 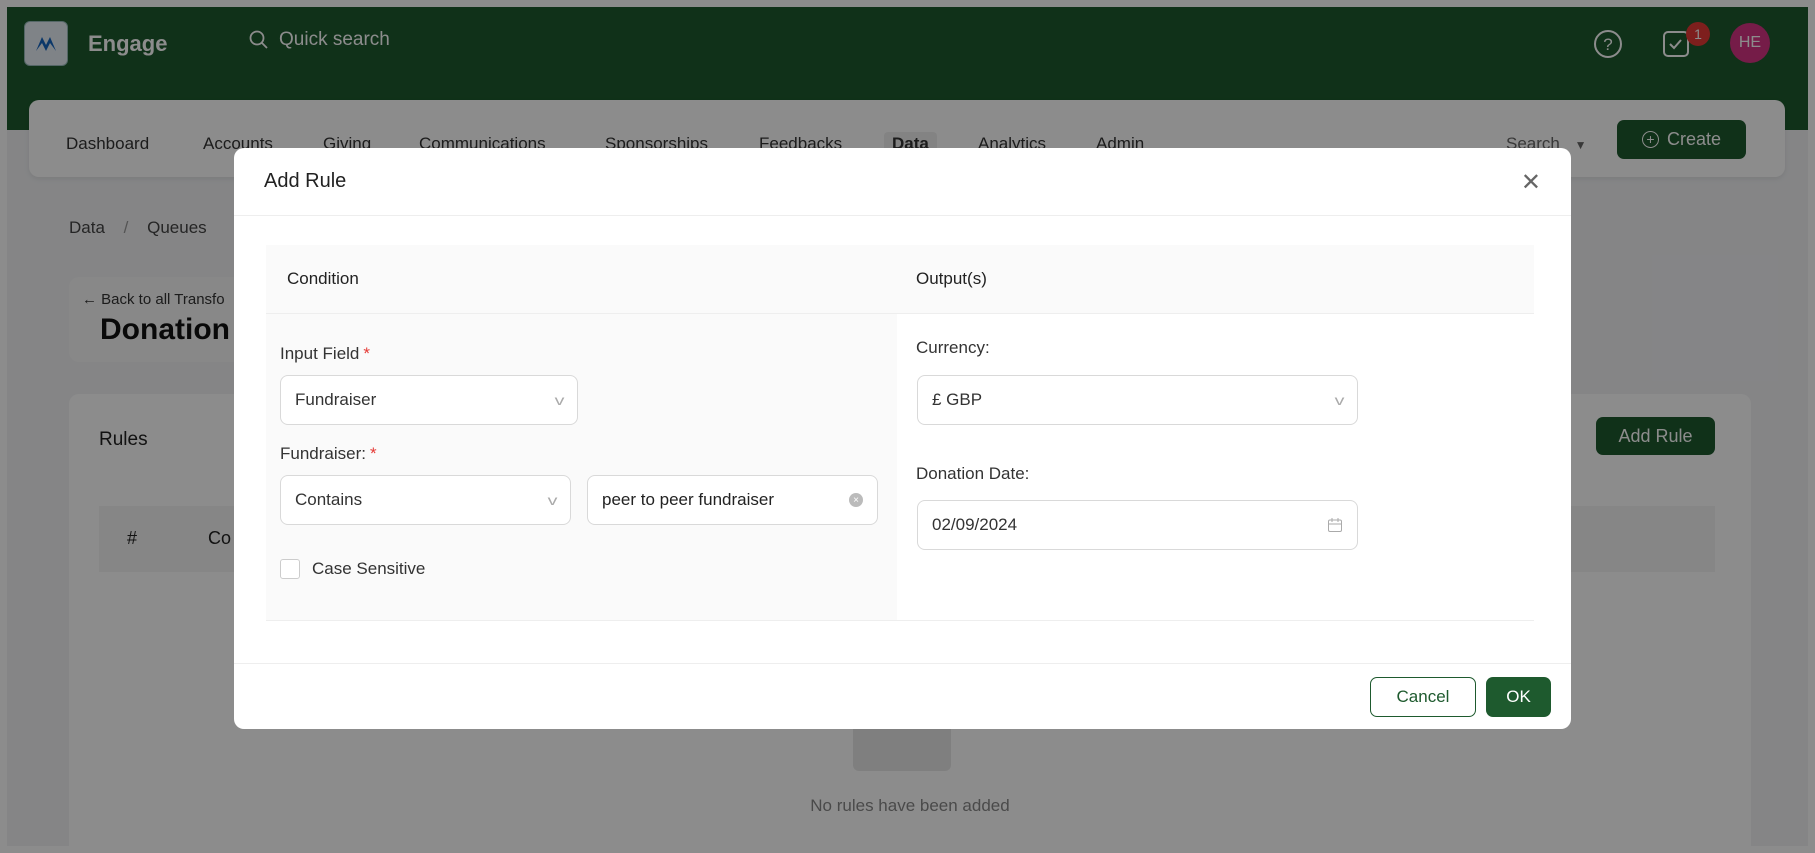 I want to click on operator-select: Contains v, so click(x=425, y=500).